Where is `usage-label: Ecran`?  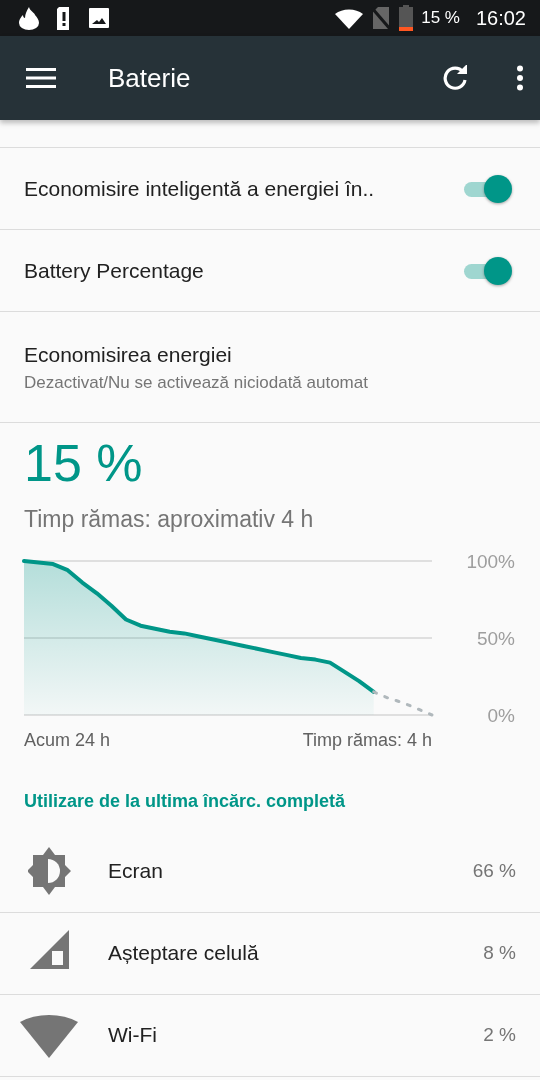
usage-label: Ecran is located at coordinates (135, 871).